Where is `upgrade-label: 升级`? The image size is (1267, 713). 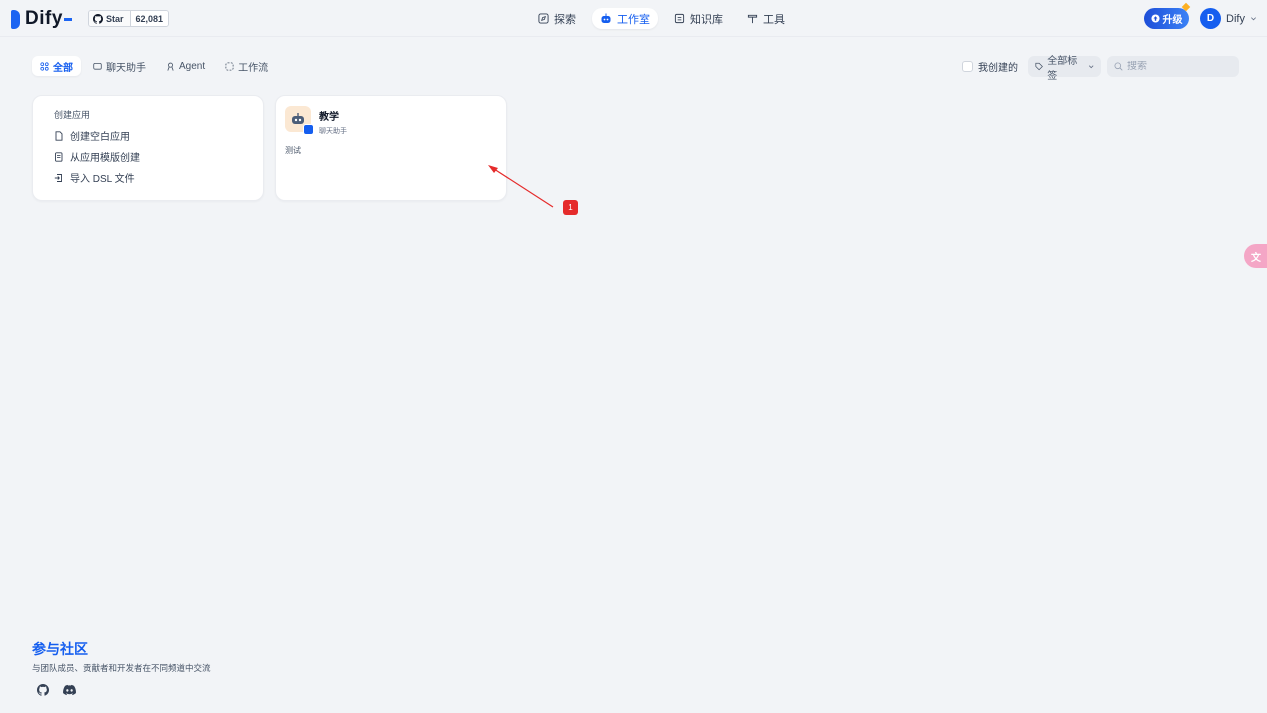 upgrade-label: 升级 is located at coordinates (1172, 20).